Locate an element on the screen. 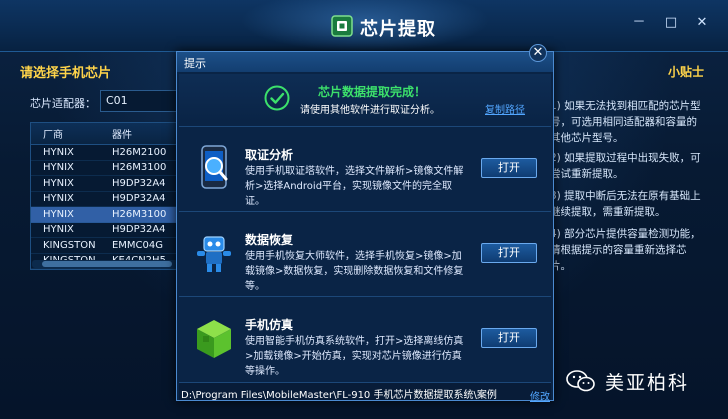 The image size is (728, 419). wechat-icon is located at coordinates (580, 381).